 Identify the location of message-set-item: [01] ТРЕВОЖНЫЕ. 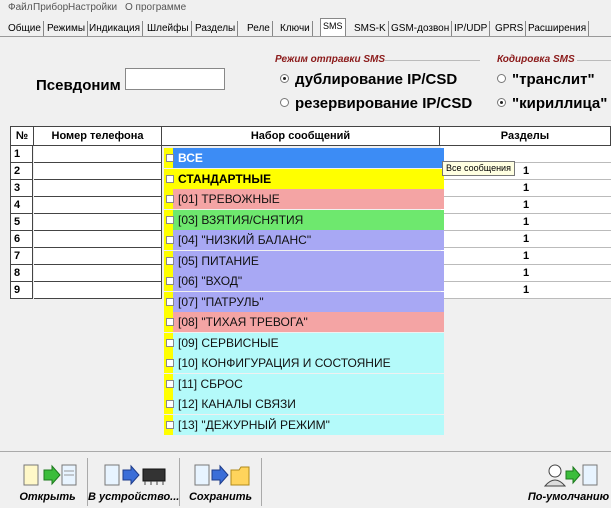
(304, 199).